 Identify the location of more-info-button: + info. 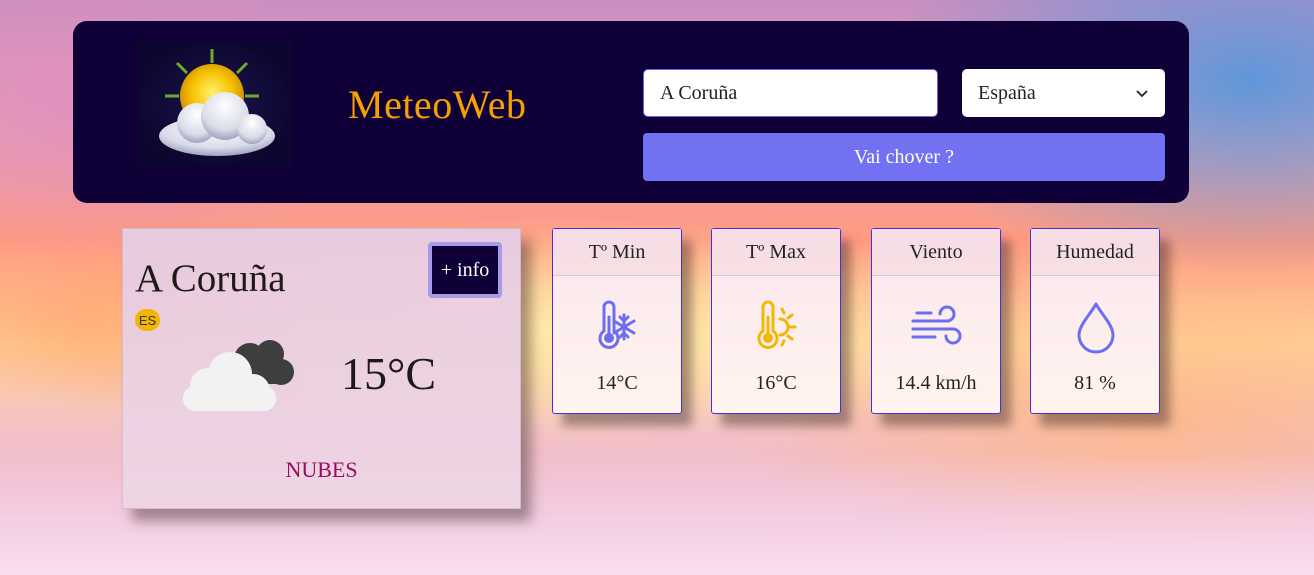
(465, 270).